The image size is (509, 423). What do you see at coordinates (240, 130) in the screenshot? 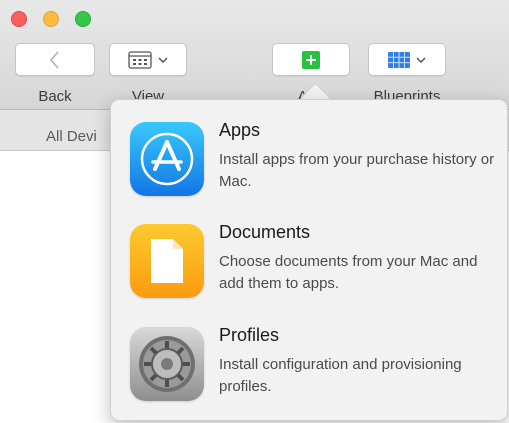
I see `apps-title: Apps` at bounding box center [240, 130].